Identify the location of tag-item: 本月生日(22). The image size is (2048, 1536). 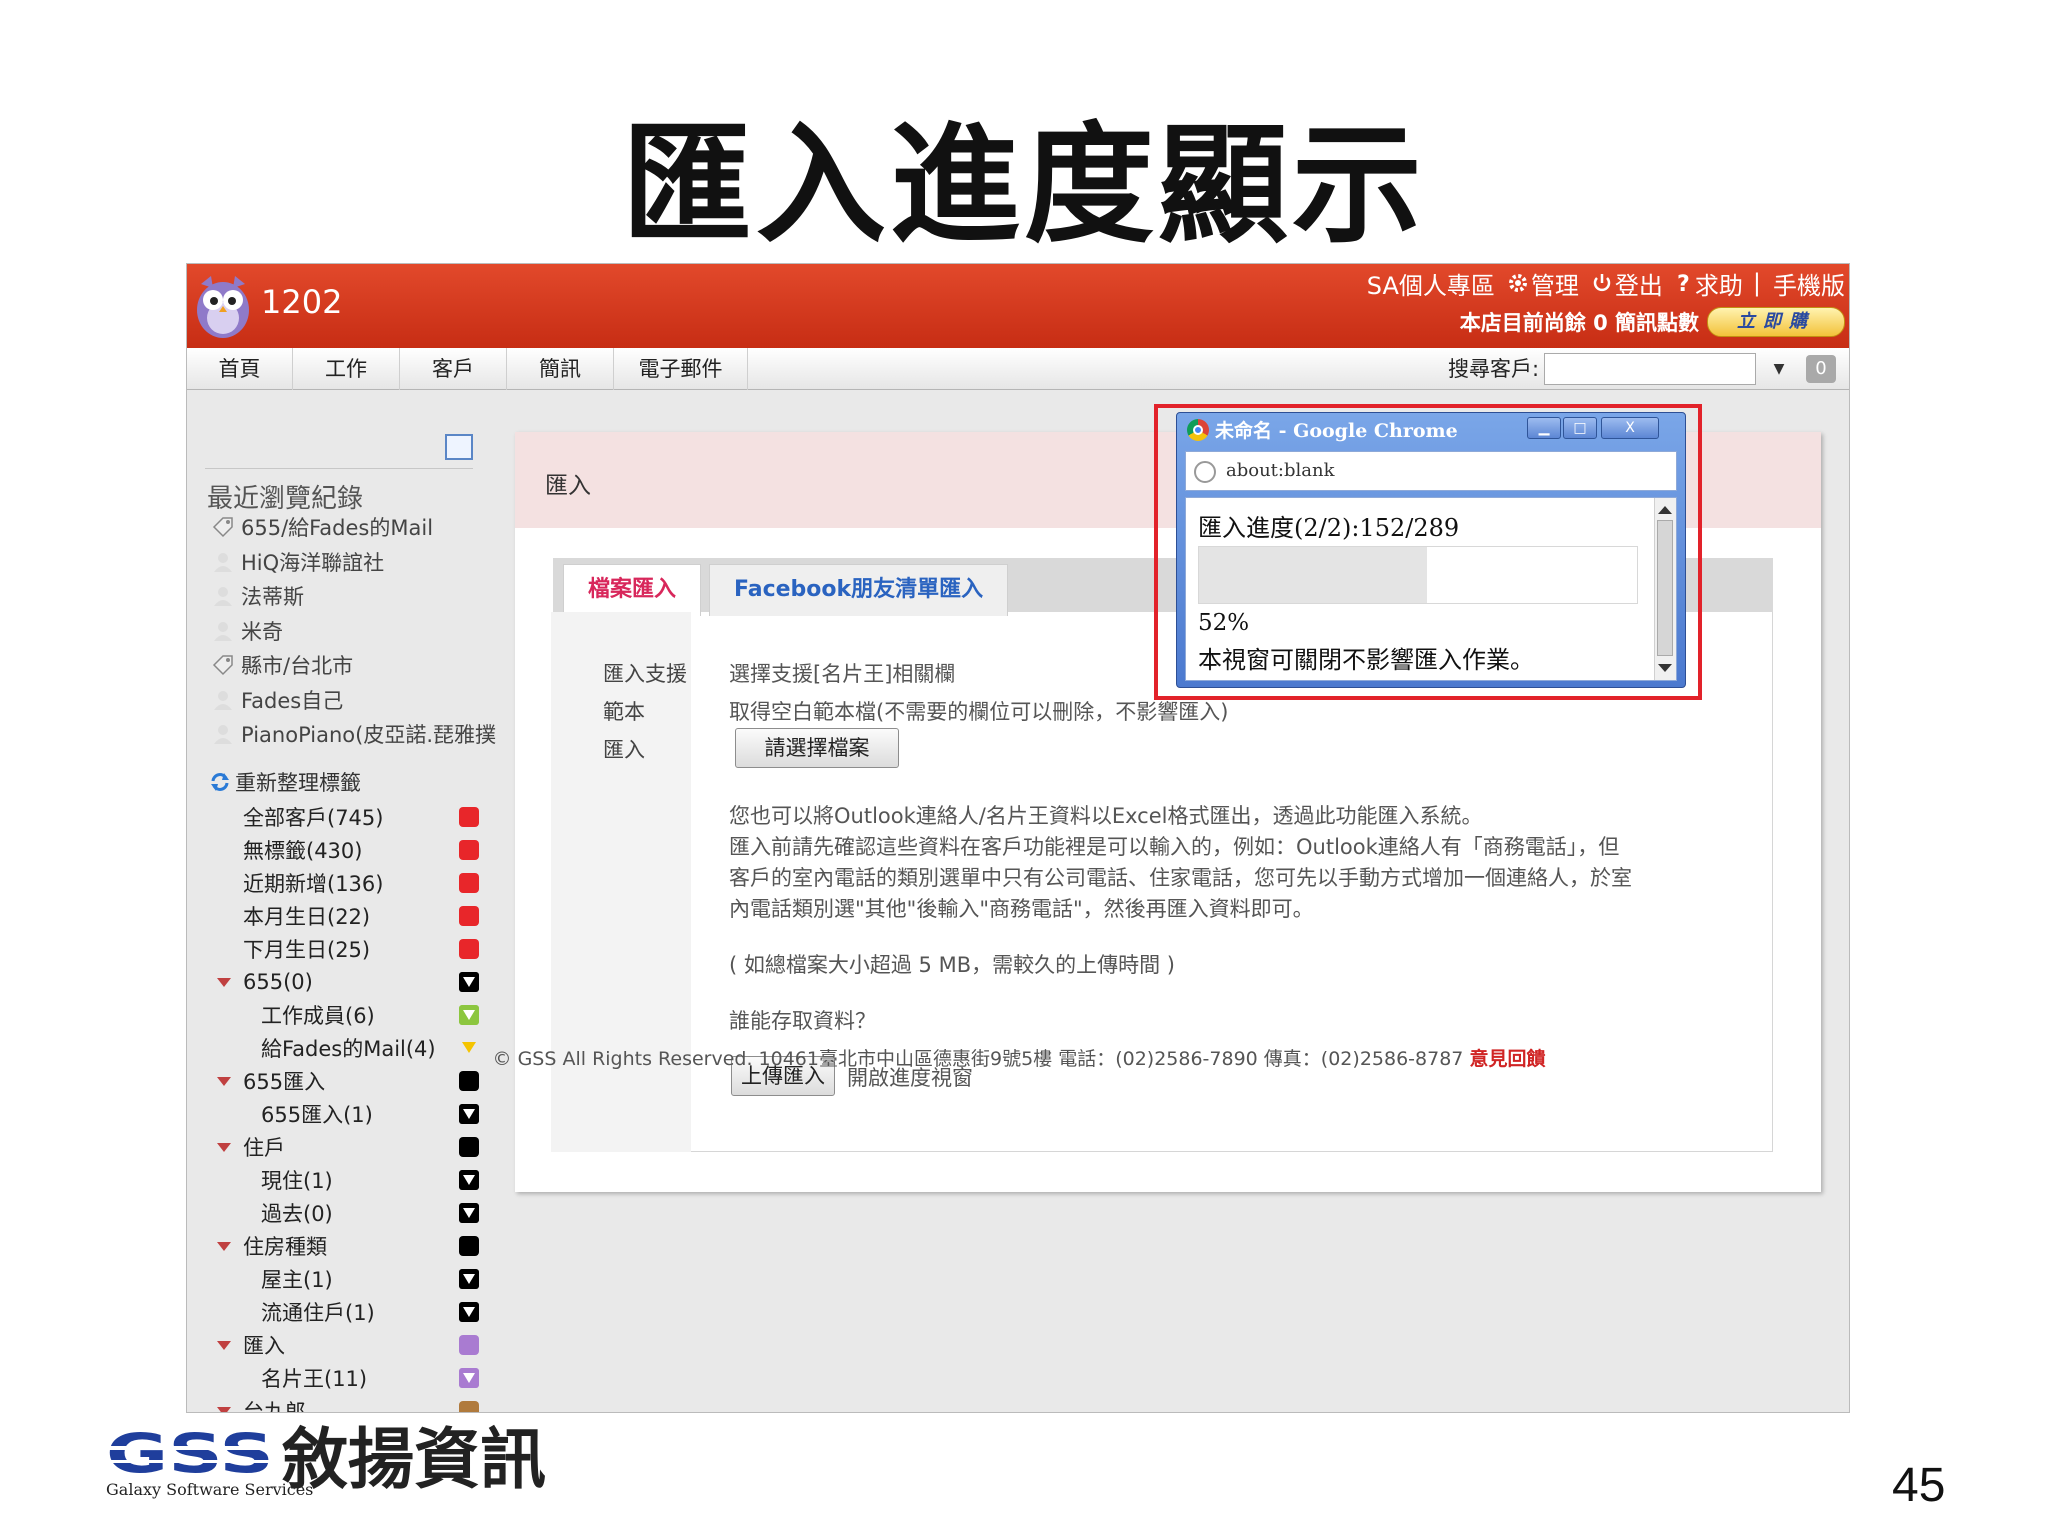
(306, 916).